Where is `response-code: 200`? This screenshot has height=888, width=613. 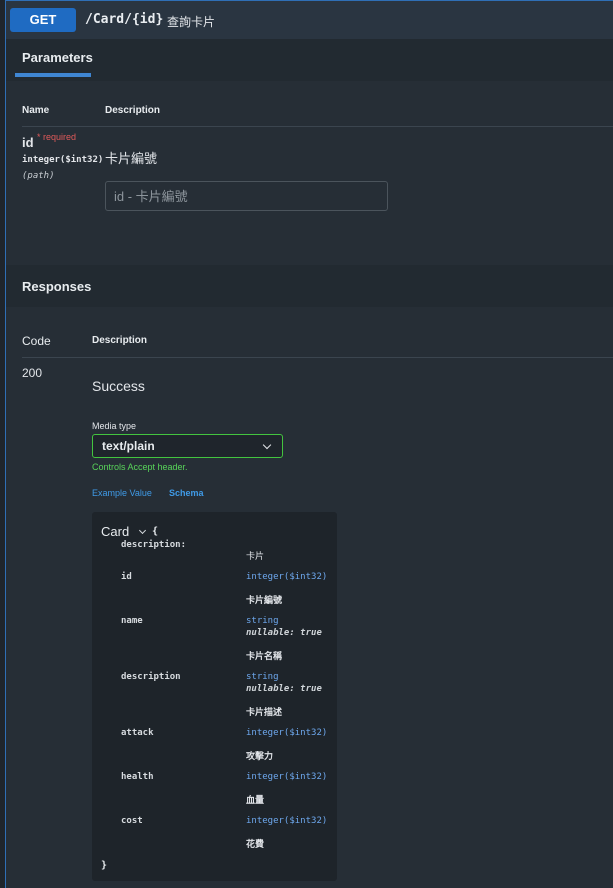 response-code: 200 is located at coordinates (32, 373).